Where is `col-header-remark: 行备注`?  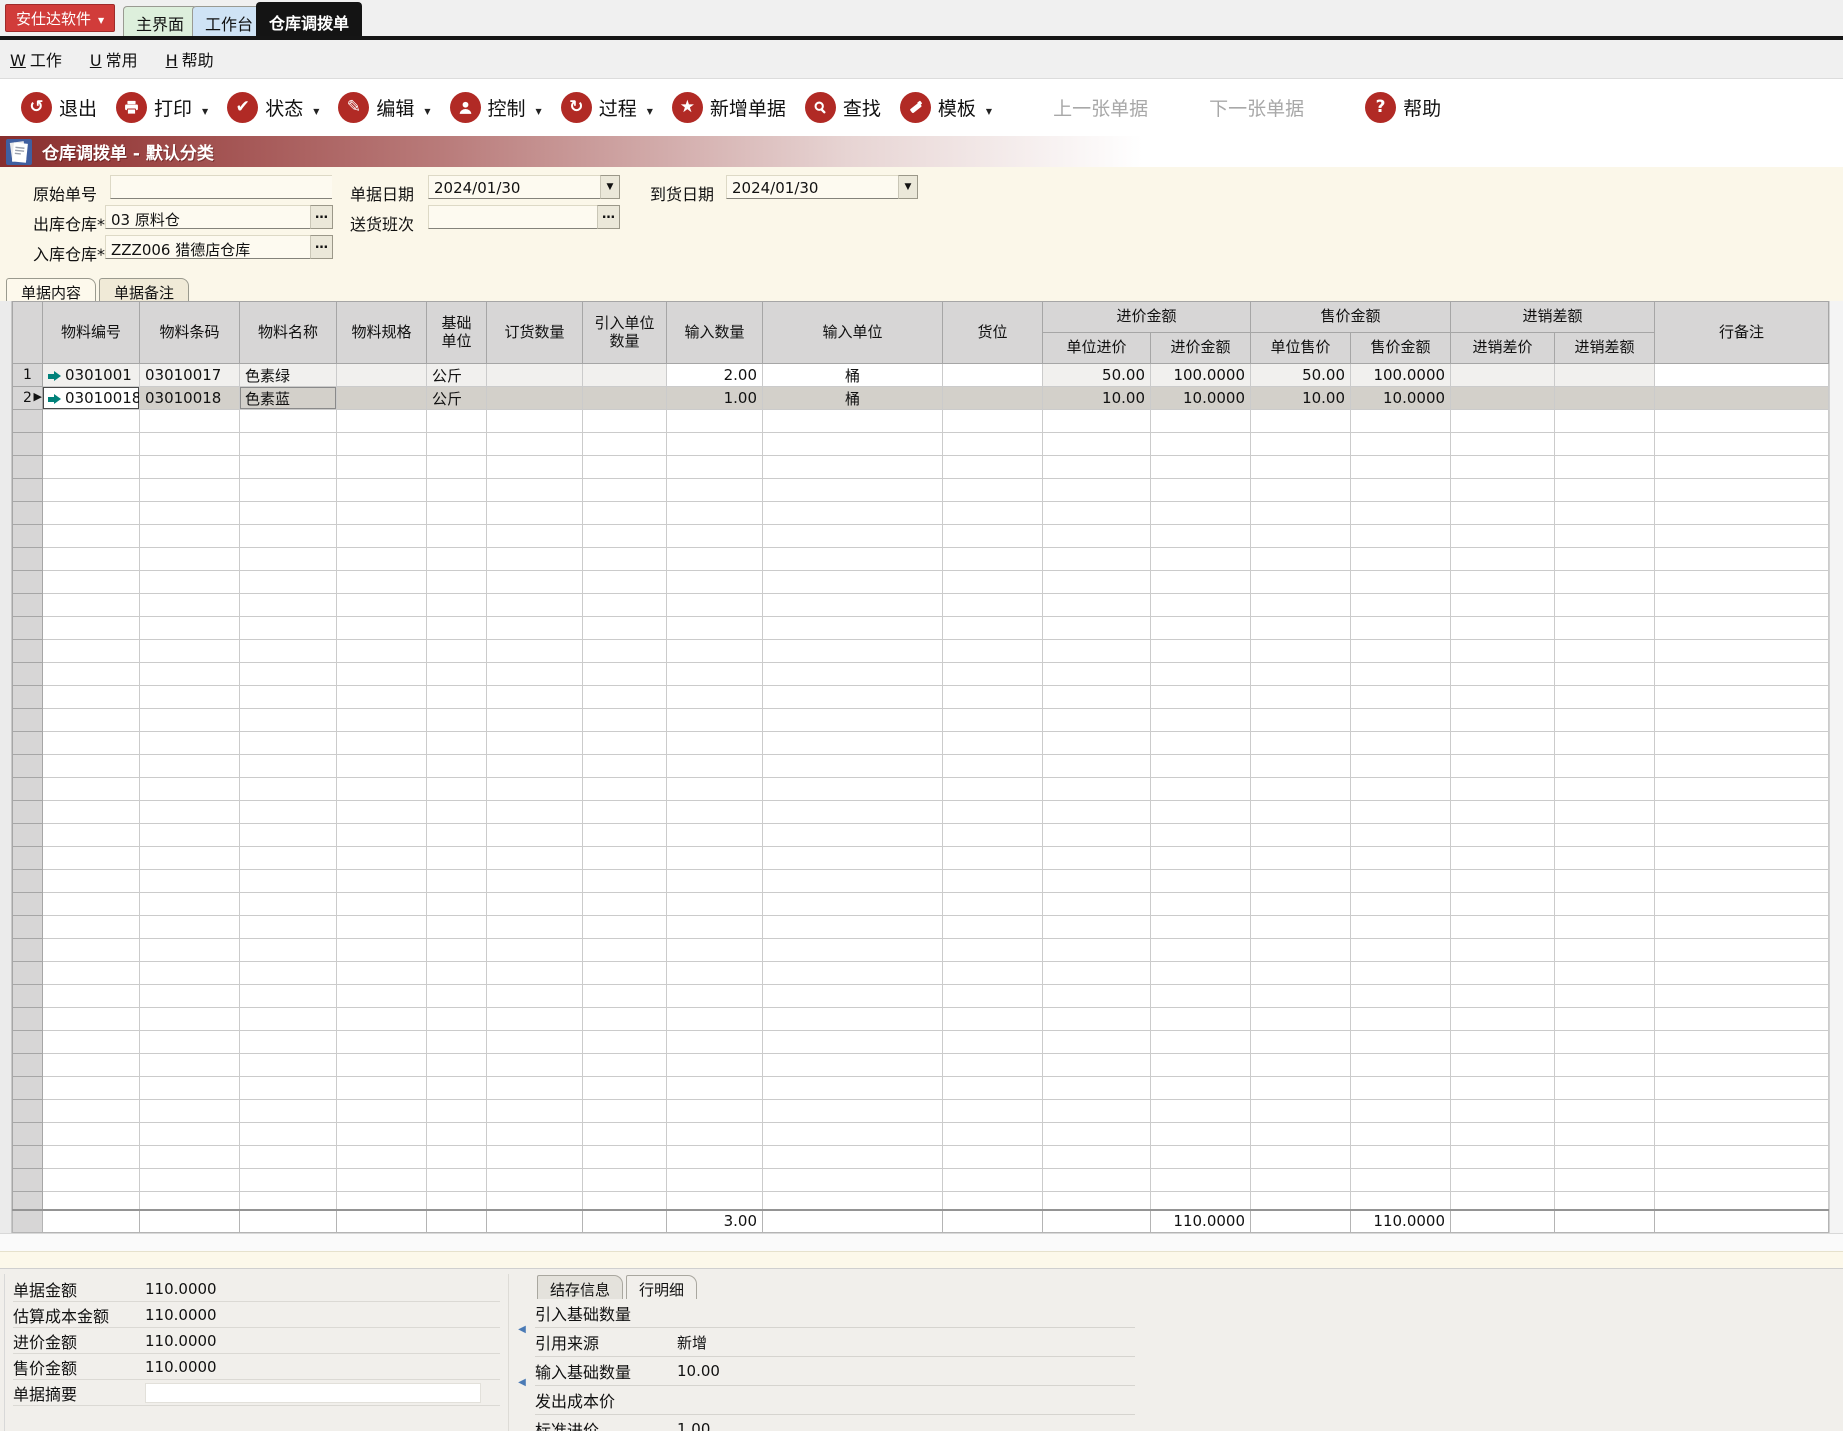
col-header-remark: 行备注 is located at coordinates (1742, 332).